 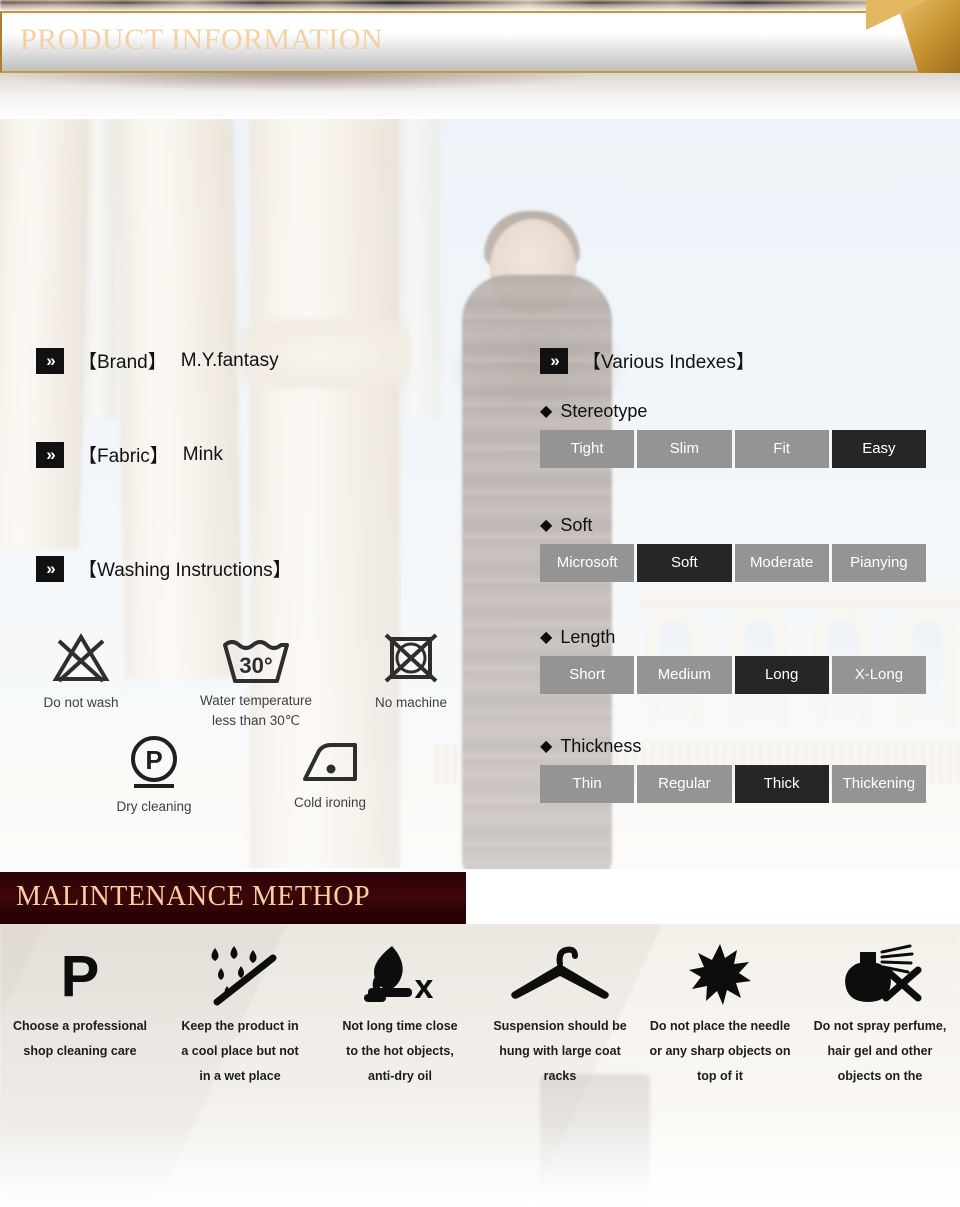 I want to click on care-caption-line1: Water temperature, so click(x=256, y=700).